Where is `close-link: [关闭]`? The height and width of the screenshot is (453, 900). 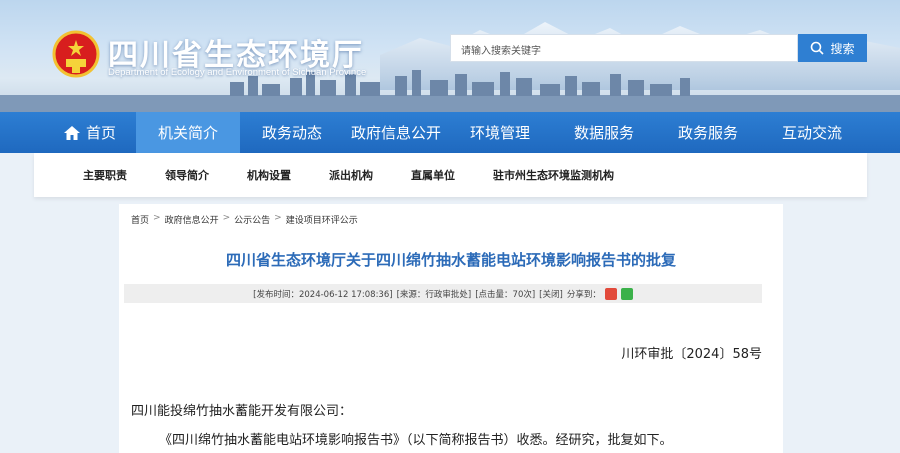 close-link: [关闭] is located at coordinates (551, 294).